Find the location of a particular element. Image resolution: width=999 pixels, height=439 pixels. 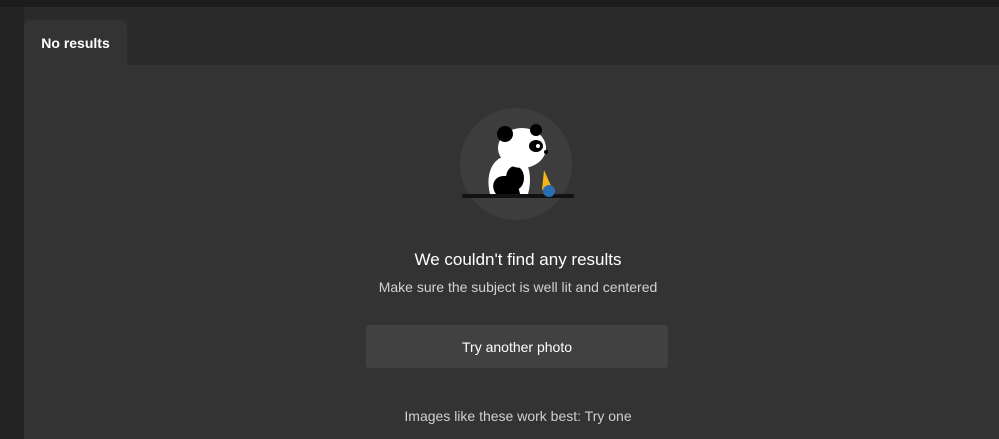

tab-label: No results is located at coordinates (75, 42).